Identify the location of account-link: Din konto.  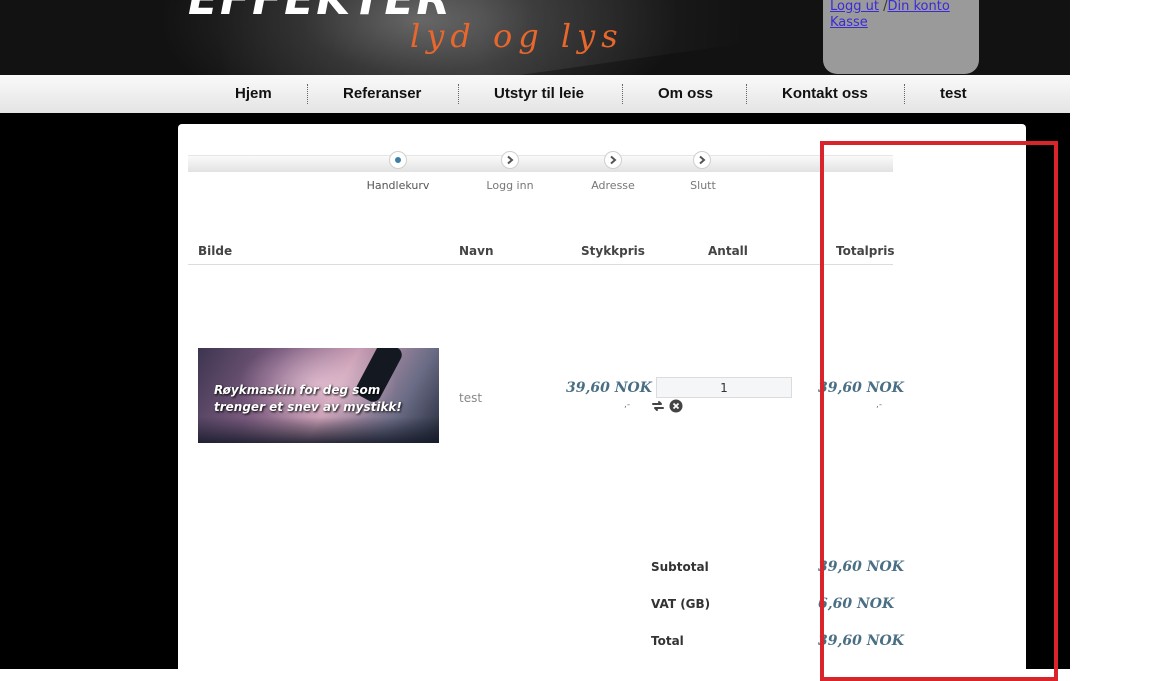
(918, 7).